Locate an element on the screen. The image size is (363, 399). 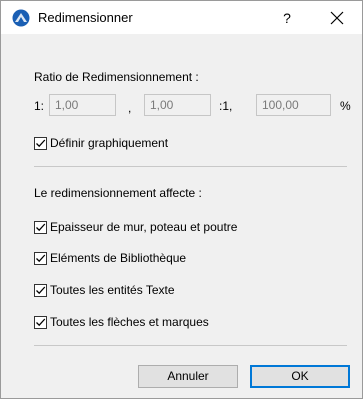
define-graphically-checkbox-row: Définir graphiquement is located at coordinates (101, 143).